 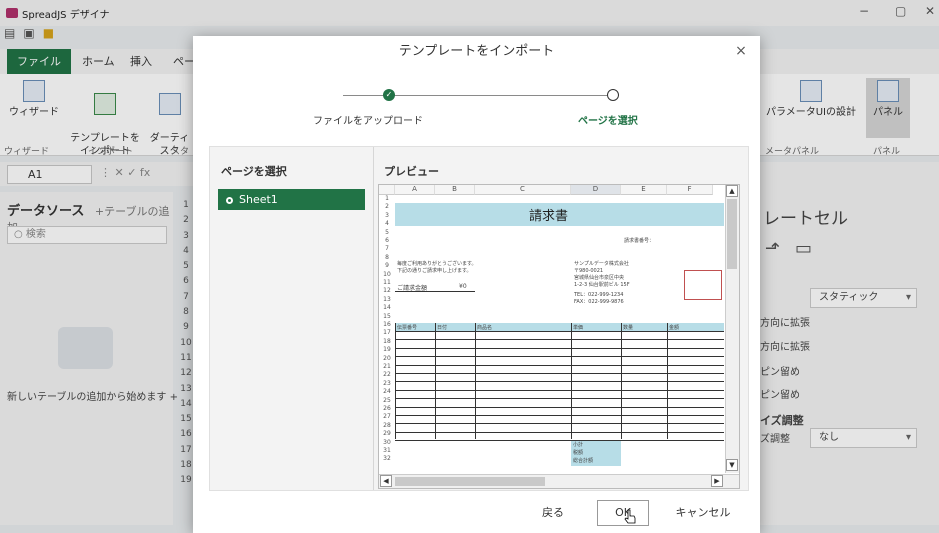 I want to click on table-header-product: 商品名, so click(x=485, y=328).